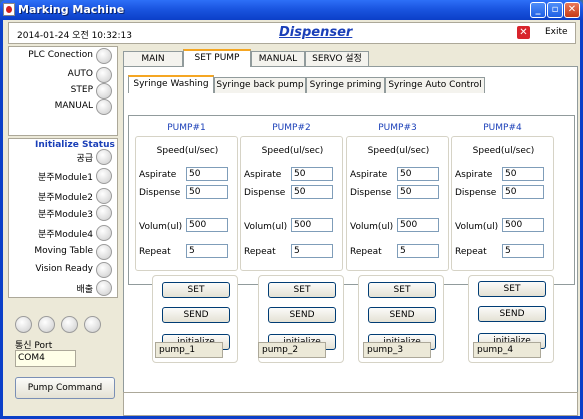  What do you see at coordinates (291, 10) in the screenshot?
I see `title-bar: Marking Machine _ ▫ ✕` at bounding box center [291, 10].